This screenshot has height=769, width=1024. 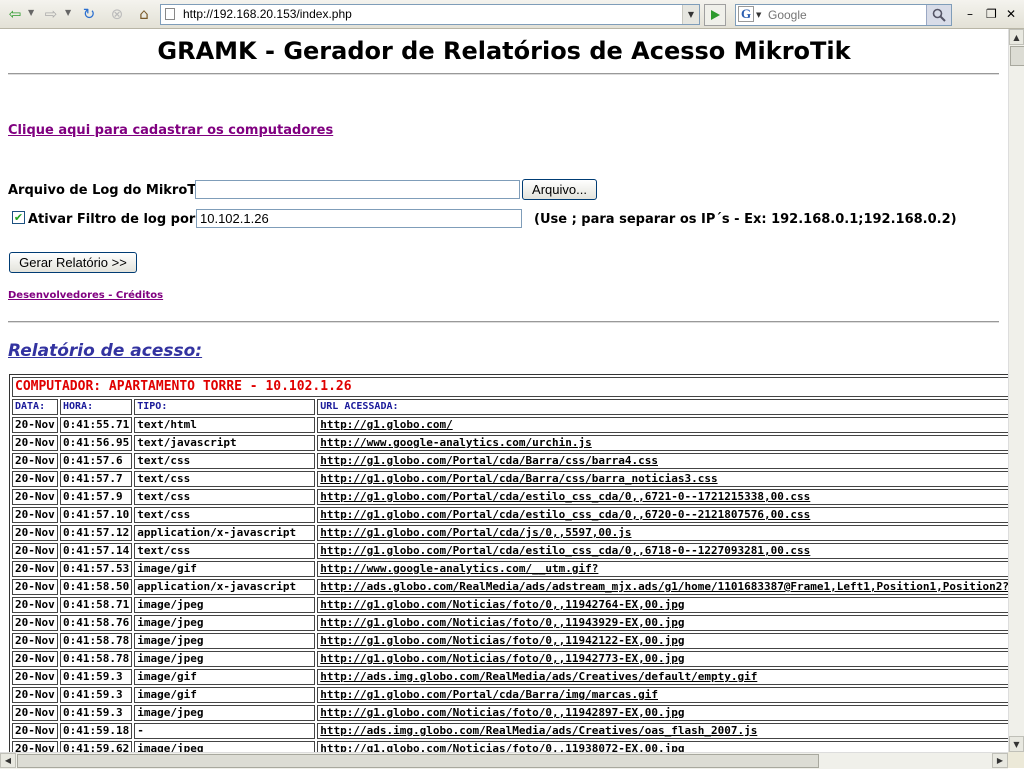 I want to click on forward-arrow-icon: ⇨, so click(x=51, y=14).